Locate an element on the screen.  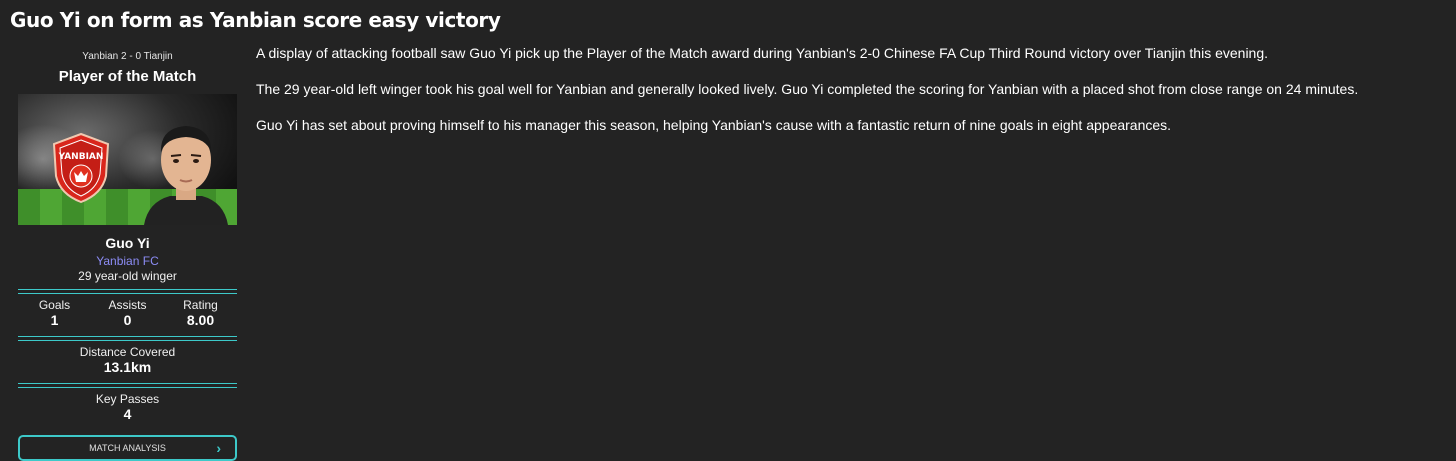
stat-value: 4 is located at coordinates (127, 414).